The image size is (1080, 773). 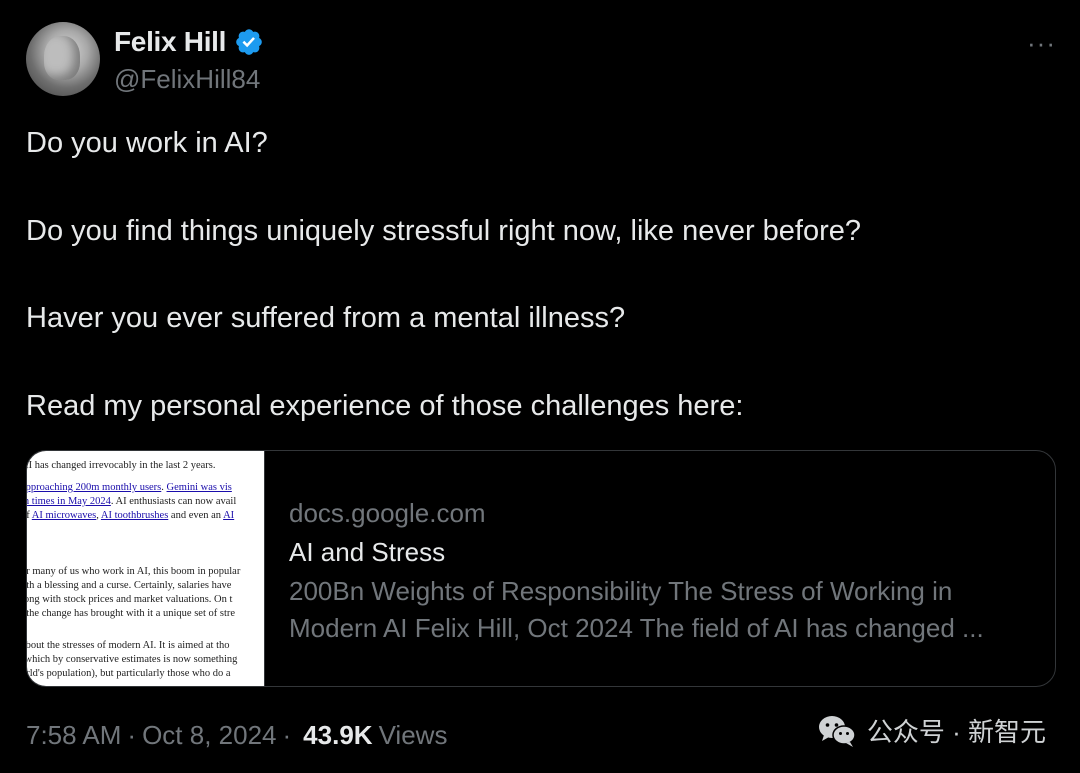 I want to click on tweet-meta: 7:58 AM · Oct 8, 2024 · 43.9K Views, so click(x=236, y=735).